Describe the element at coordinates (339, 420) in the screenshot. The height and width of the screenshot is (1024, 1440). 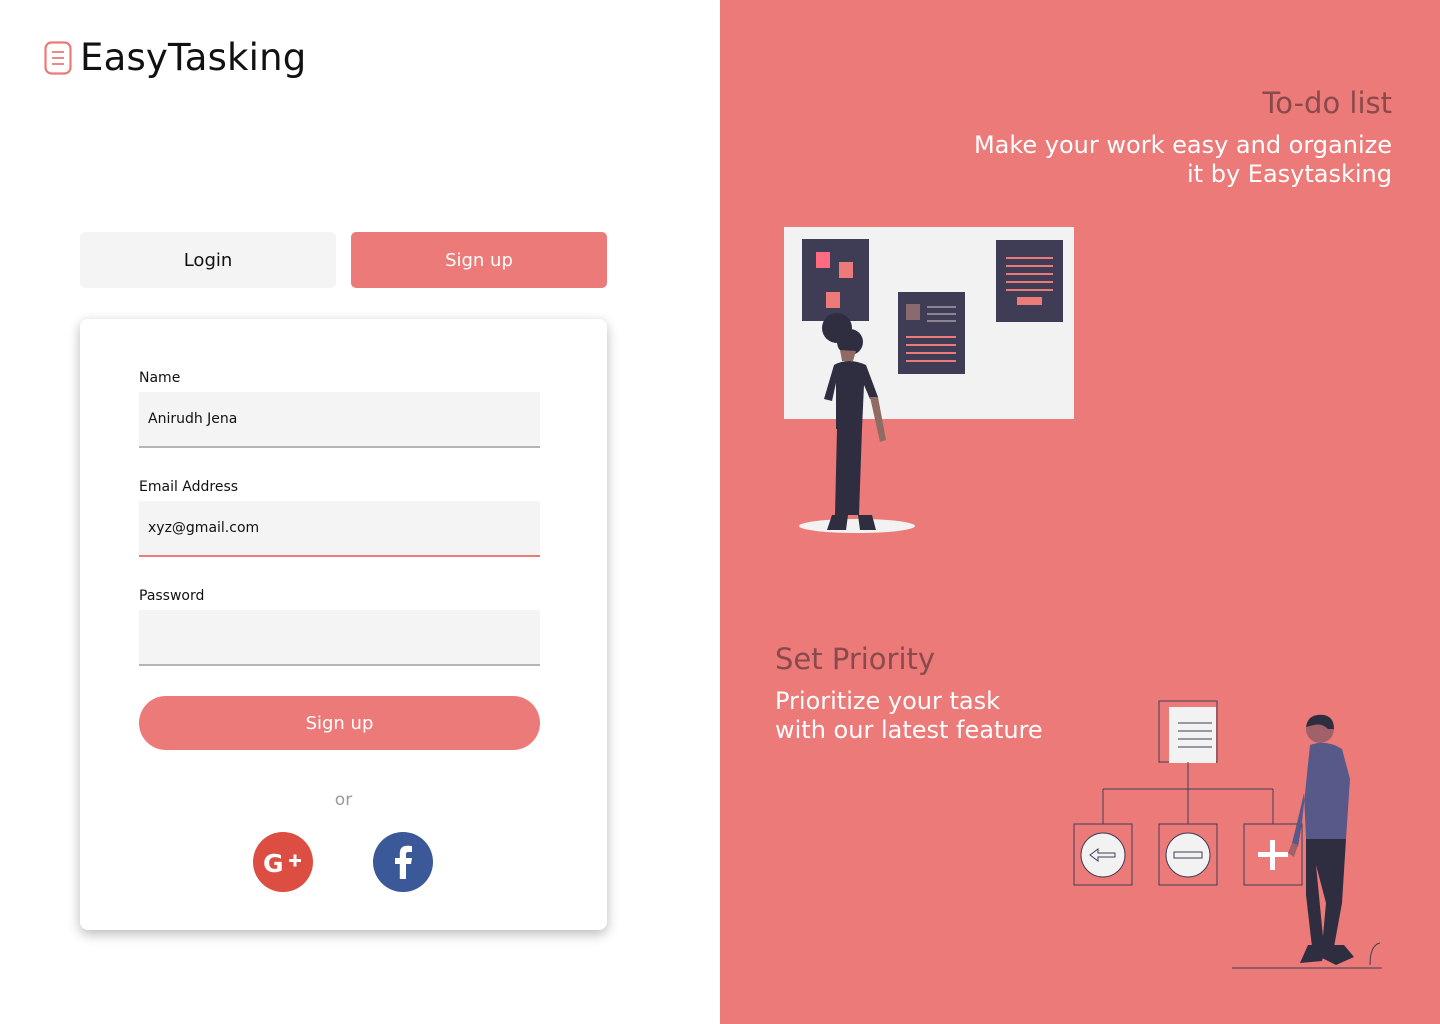
I see `name-field` at that location.